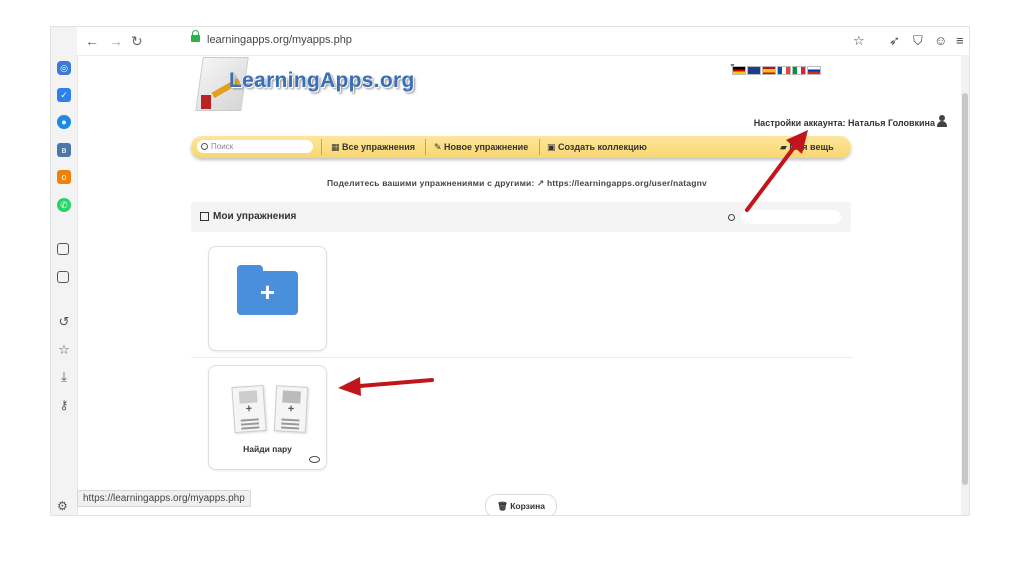 The image size is (1024, 574). What do you see at coordinates (314, 459) in the screenshot?
I see `eye-icon` at bounding box center [314, 459].